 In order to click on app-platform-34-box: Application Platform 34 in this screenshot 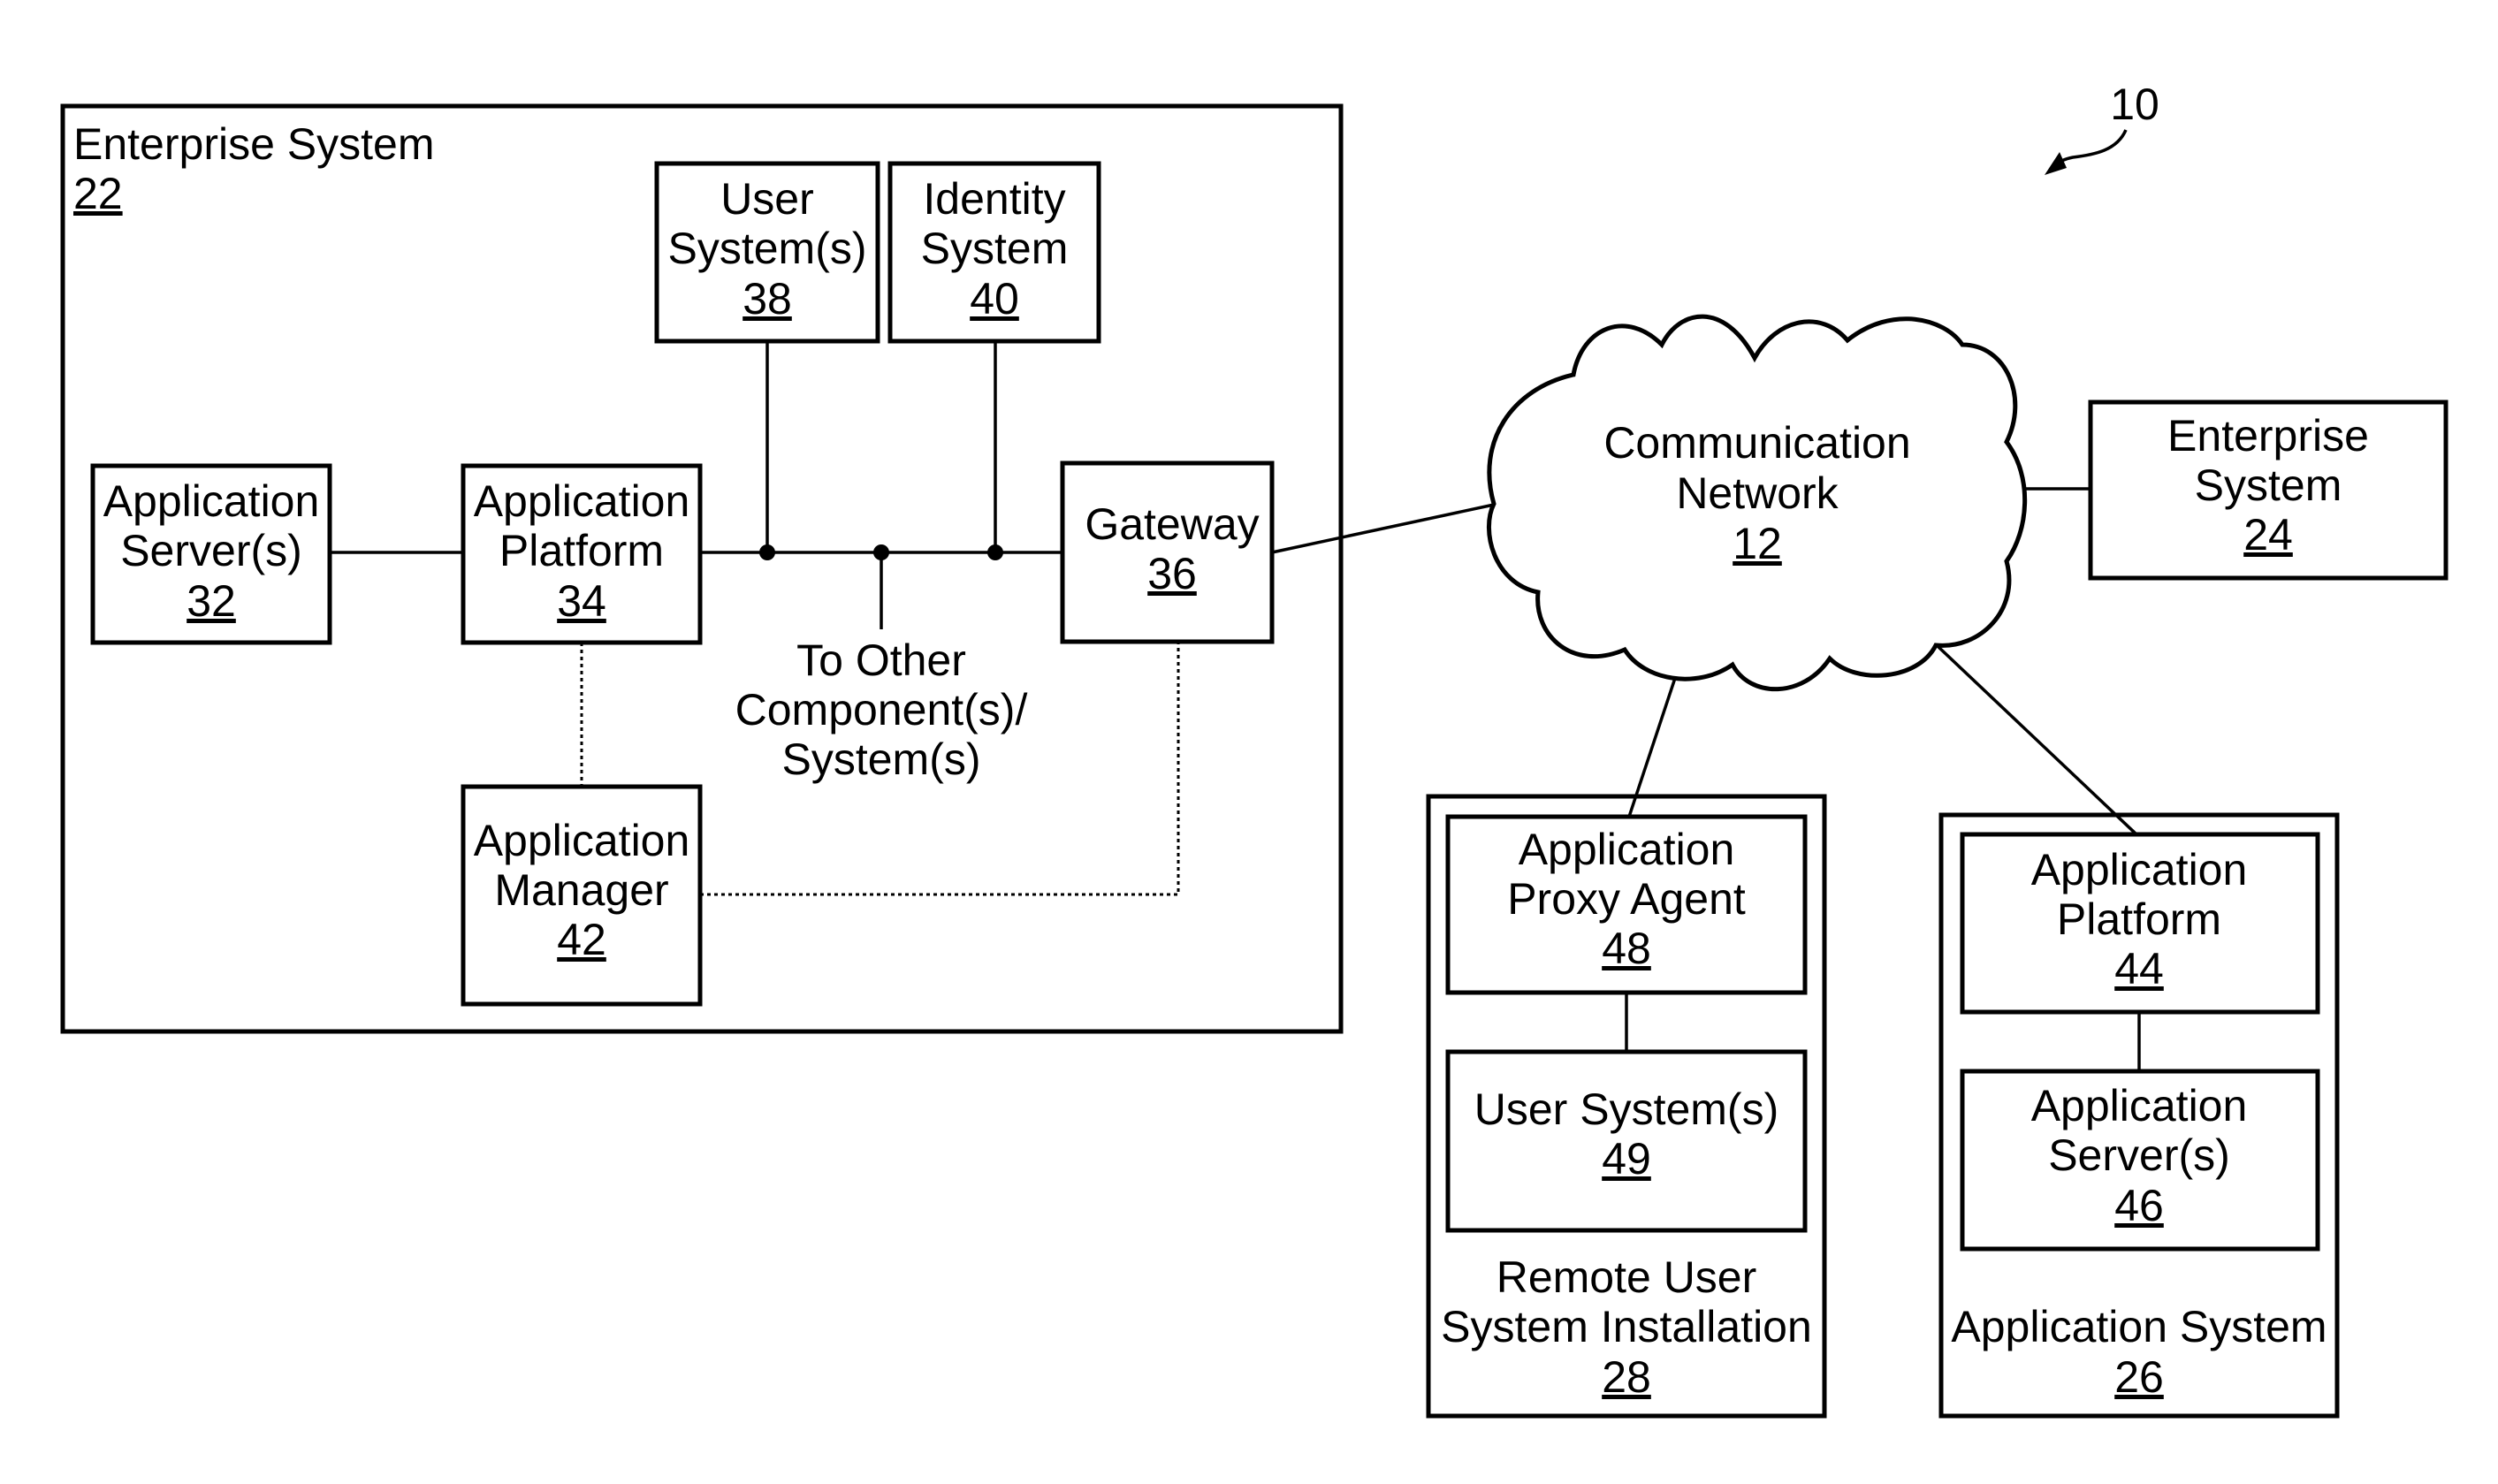, I will do `click(582, 554)`.